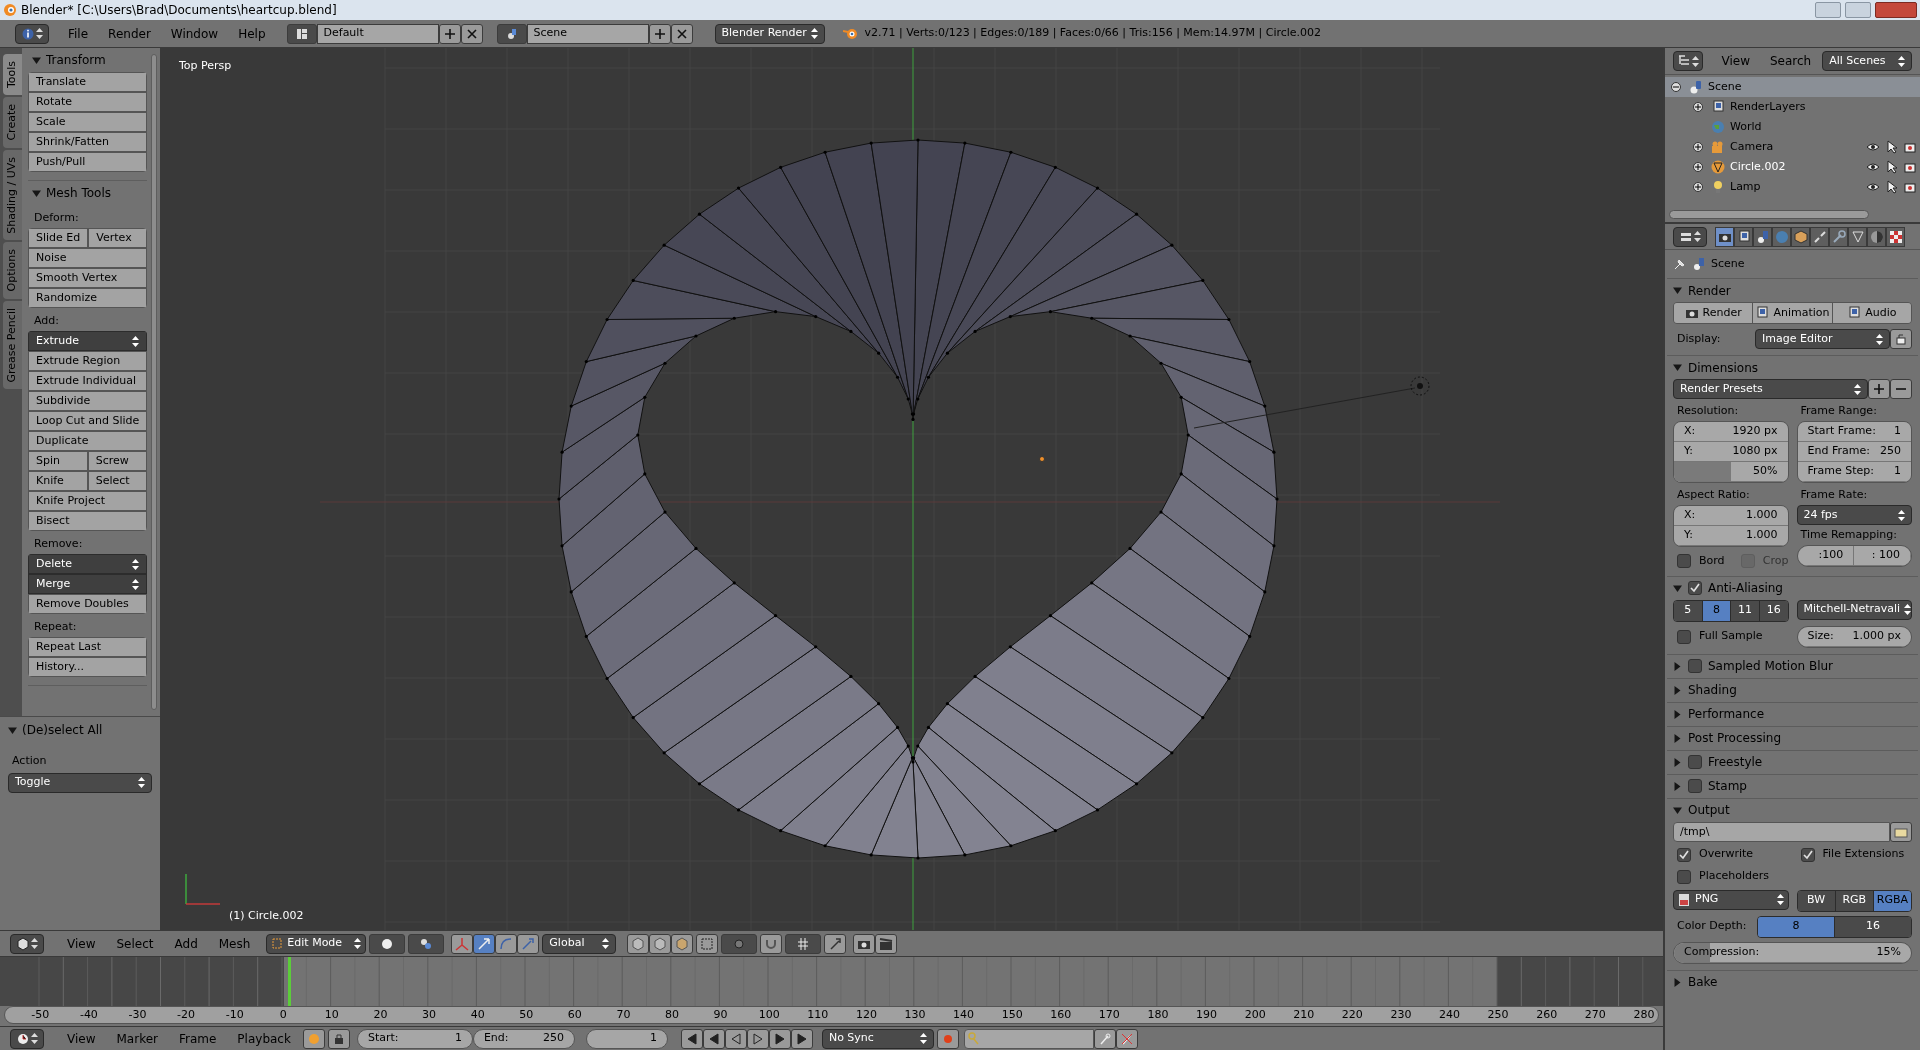  Describe the element at coordinates (1676, 87) in the screenshot. I see `collapse-icon` at that location.